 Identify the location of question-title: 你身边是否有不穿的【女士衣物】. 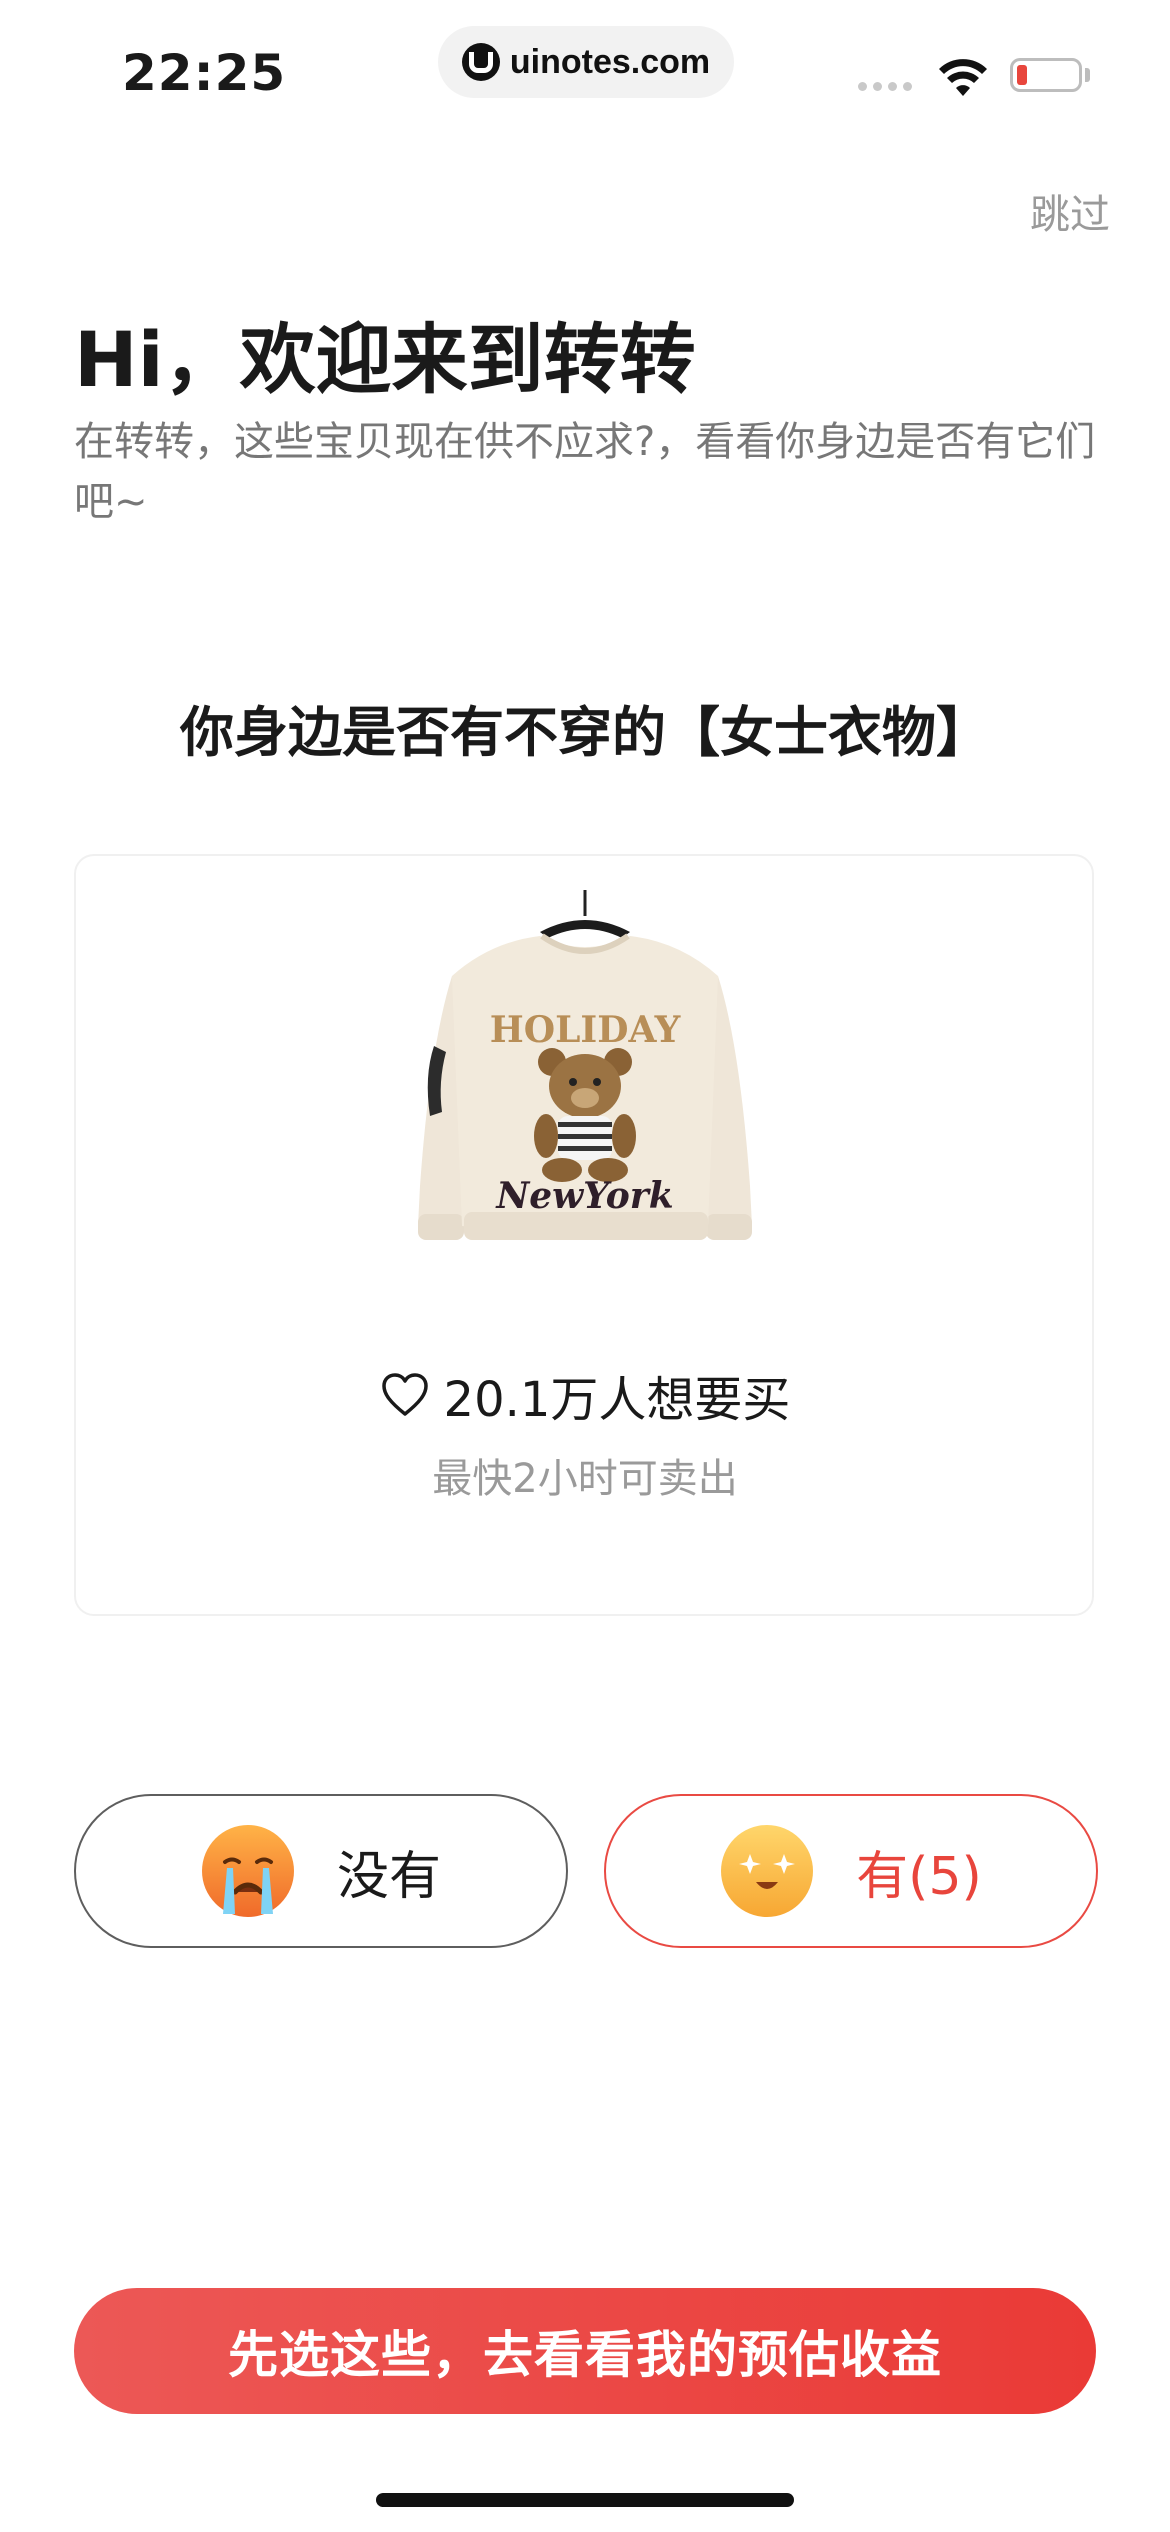
(585, 732).